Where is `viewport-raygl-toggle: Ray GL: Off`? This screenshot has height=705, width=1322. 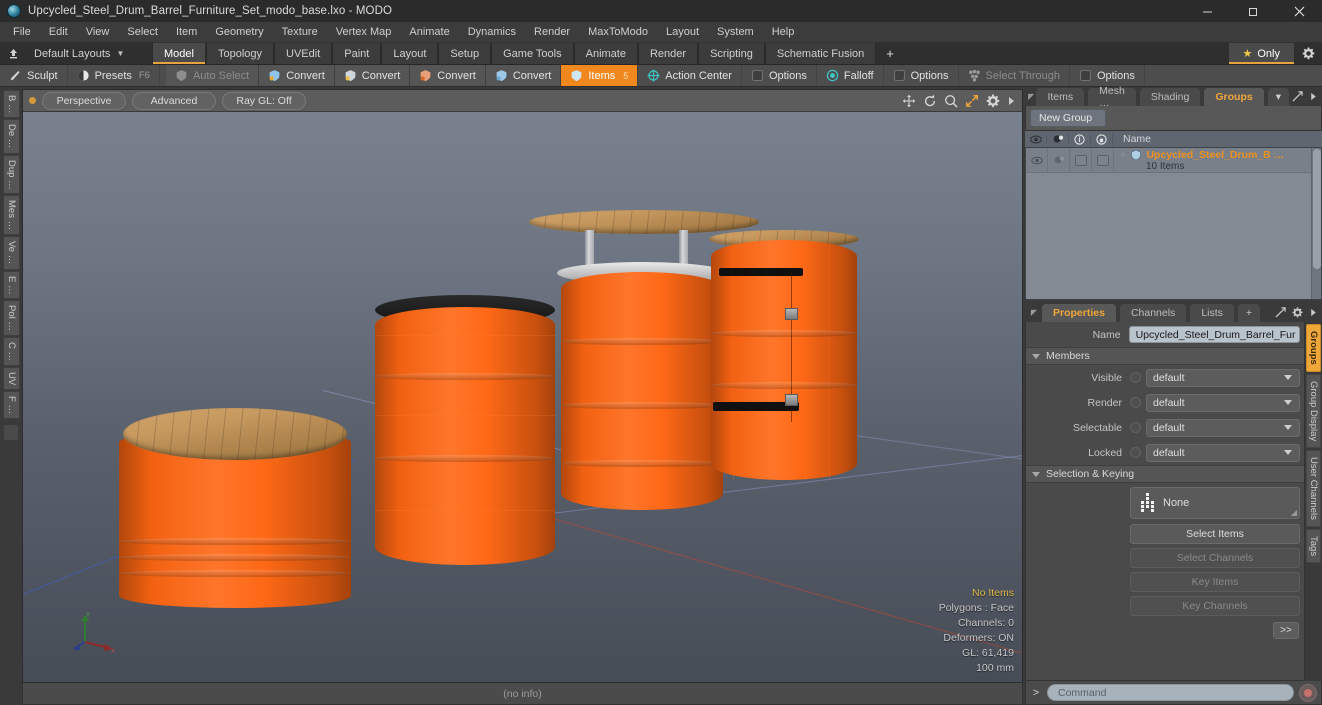 viewport-raygl-toggle: Ray GL: Off is located at coordinates (264, 100).